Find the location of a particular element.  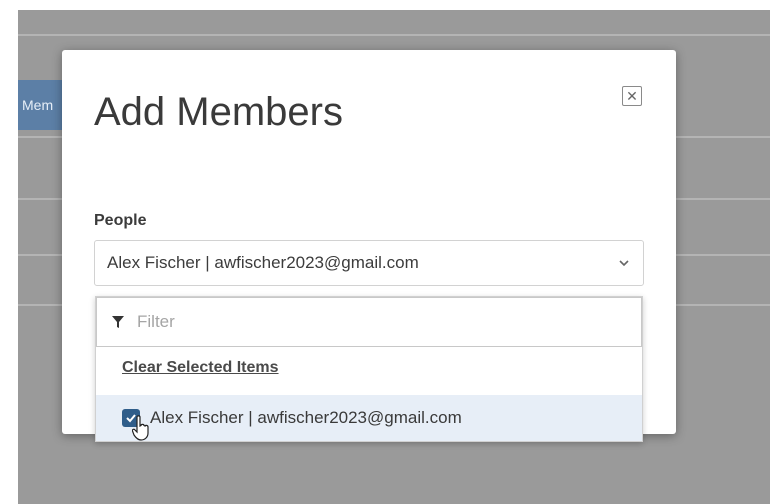

list-item: Alex Fischer | awfischer2023@gmail.com is located at coordinates (369, 418).